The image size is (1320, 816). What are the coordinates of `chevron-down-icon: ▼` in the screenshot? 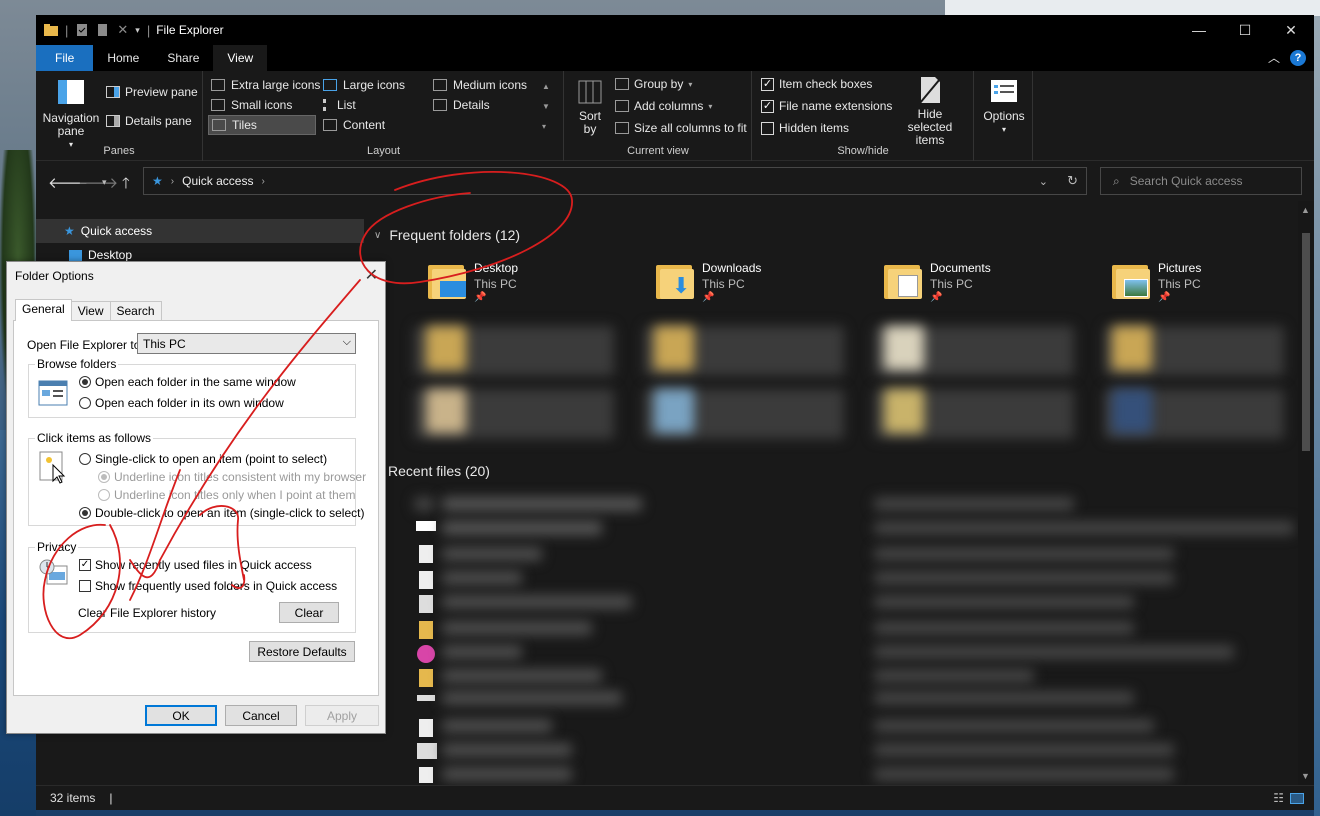 It's located at (1305, 776).